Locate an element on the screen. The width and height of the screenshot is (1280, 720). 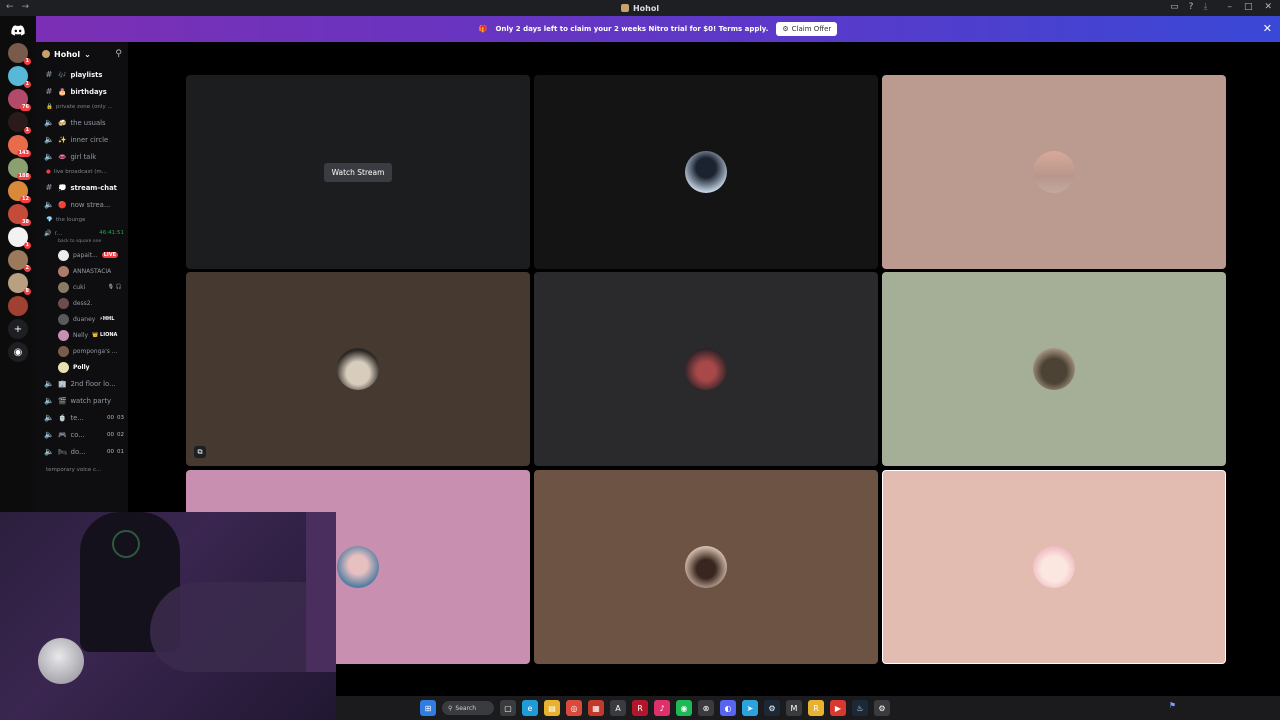
xbox-icon: ⊗ is located at coordinates (706, 708).